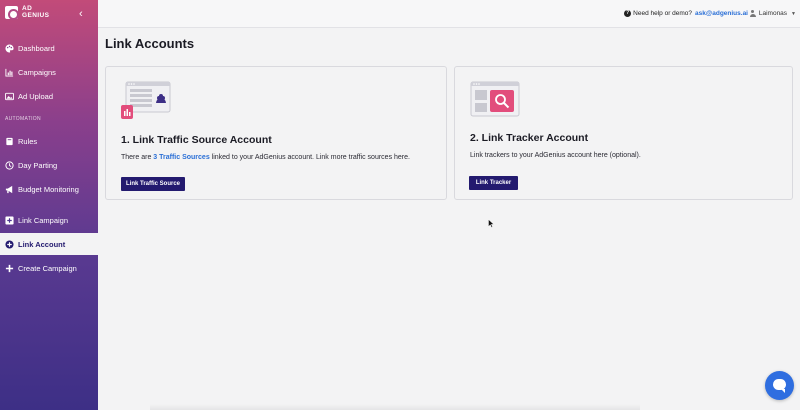 Image resolution: width=800 pixels, height=410 pixels. I want to click on section-label-automation: AUTOMATION, so click(23, 119).